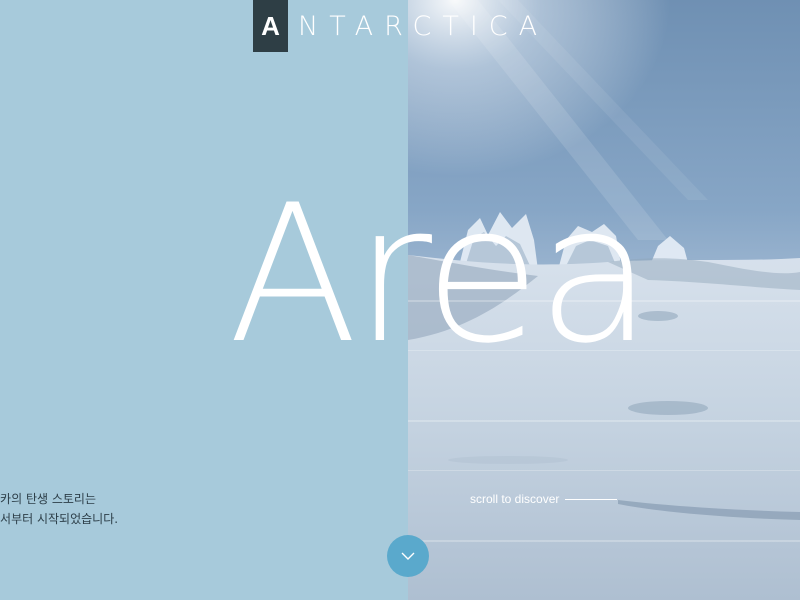 The image size is (800, 600). I want to click on site-logo: A NTARCTICA, so click(400, 26).